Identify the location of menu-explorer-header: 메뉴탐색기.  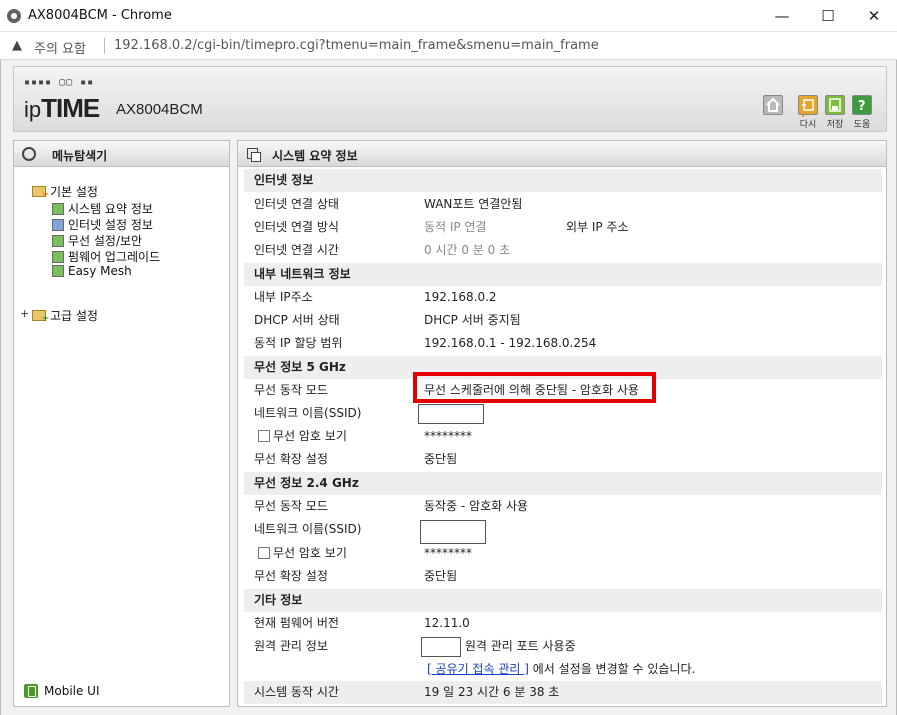
(121, 154).